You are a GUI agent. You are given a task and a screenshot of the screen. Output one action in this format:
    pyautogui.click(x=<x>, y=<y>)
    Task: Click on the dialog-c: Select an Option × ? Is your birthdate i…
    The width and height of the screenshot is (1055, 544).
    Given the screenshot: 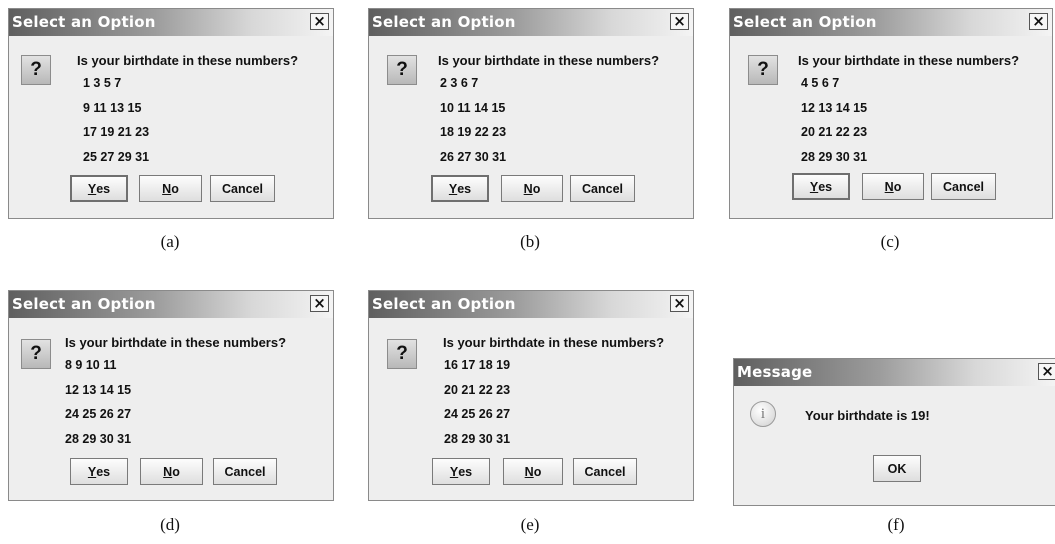 What is the action you would take?
    pyautogui.click(x=891, y=113)
    